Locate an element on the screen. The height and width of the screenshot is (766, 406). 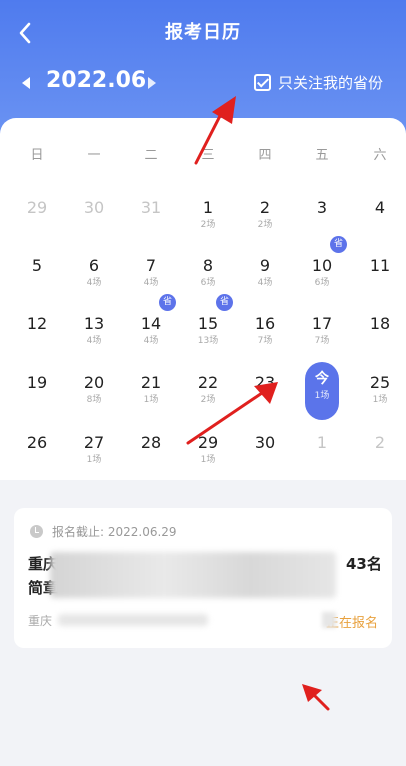
calendar-day: 10 6场 is located at coordinates (322, 282).